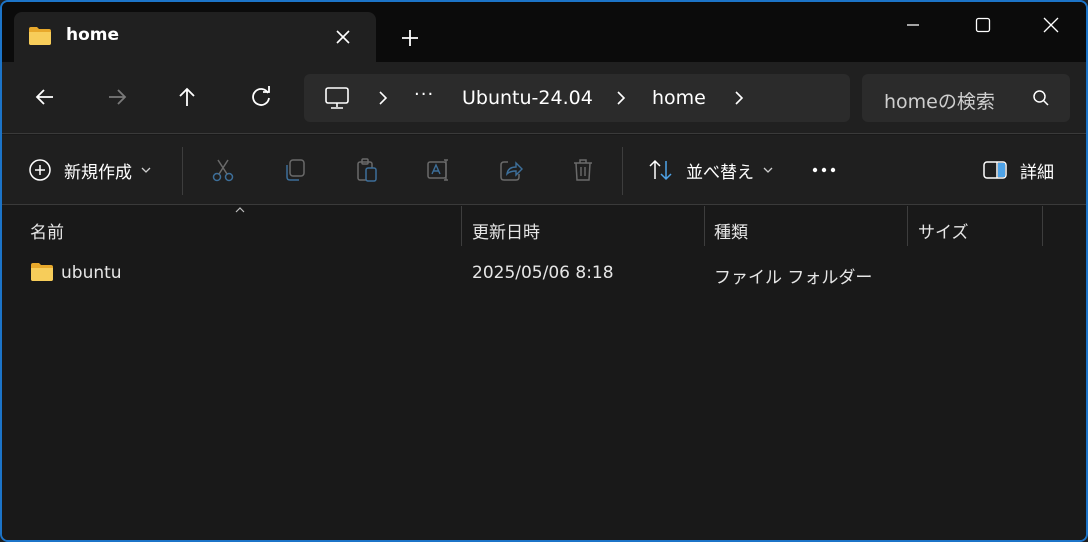  Describe the element at coordinates (40, 170) in the screenshot. I see `add-circle-icon` at that location.